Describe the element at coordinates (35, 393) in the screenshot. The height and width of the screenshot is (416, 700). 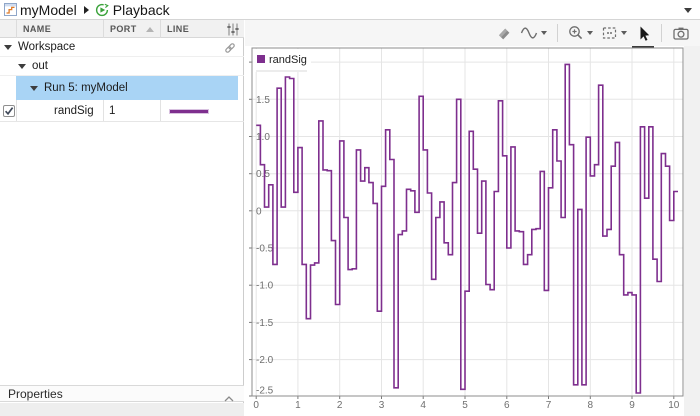
I see `properties-label: Properties` at that location.